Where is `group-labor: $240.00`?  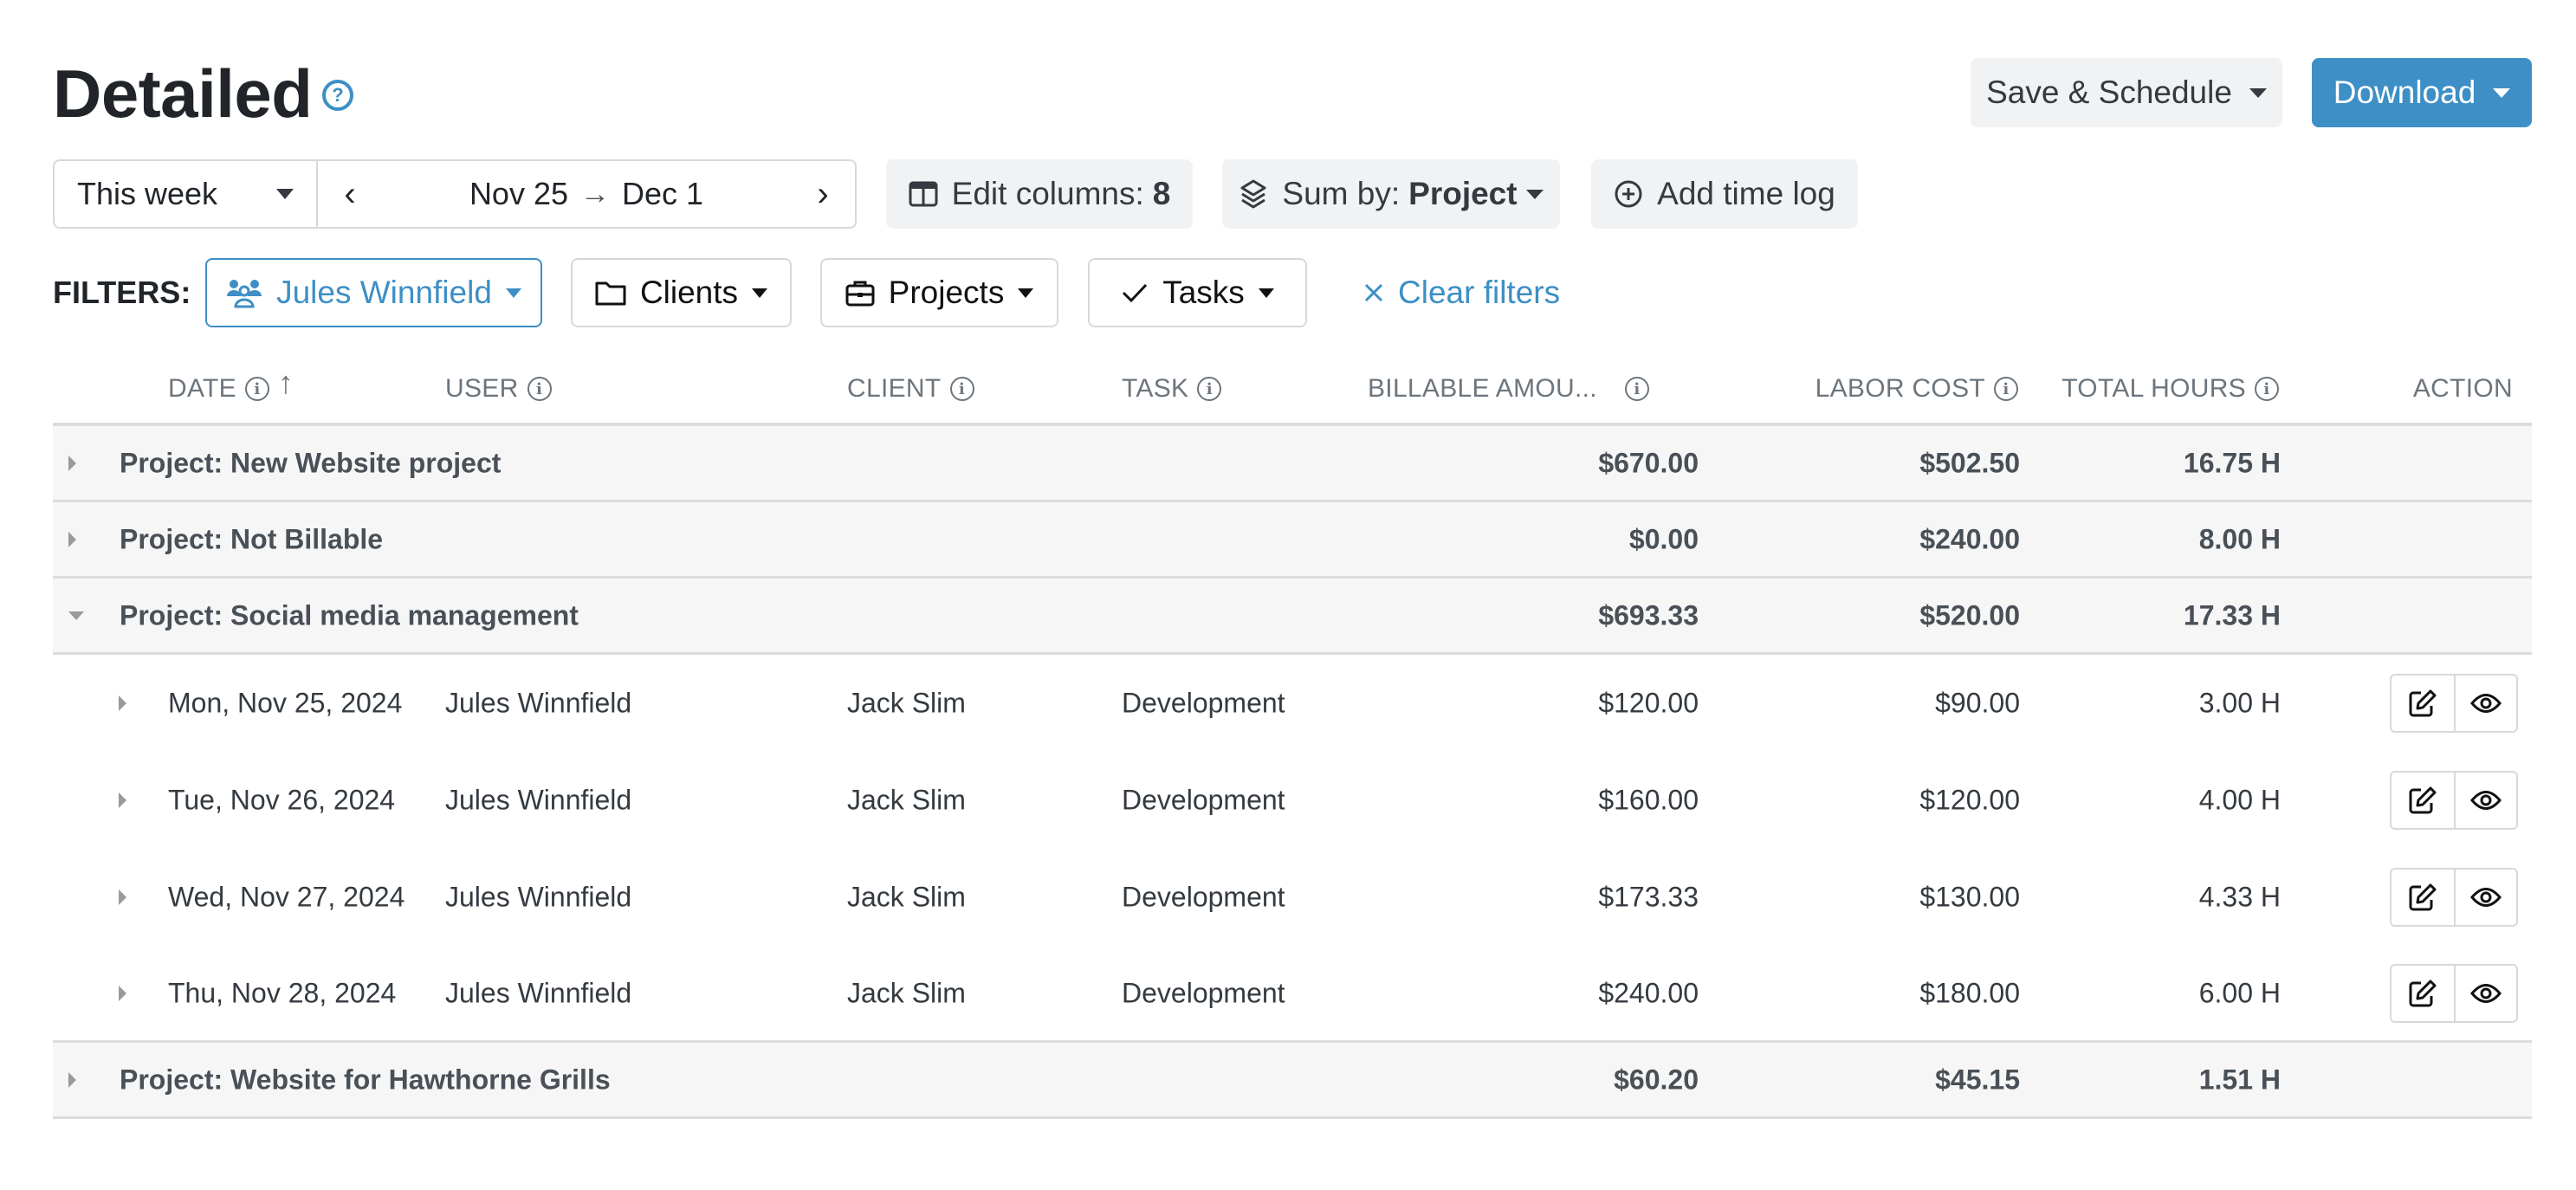
group-labor: $240.00 is located at coordinates (1969, 538).